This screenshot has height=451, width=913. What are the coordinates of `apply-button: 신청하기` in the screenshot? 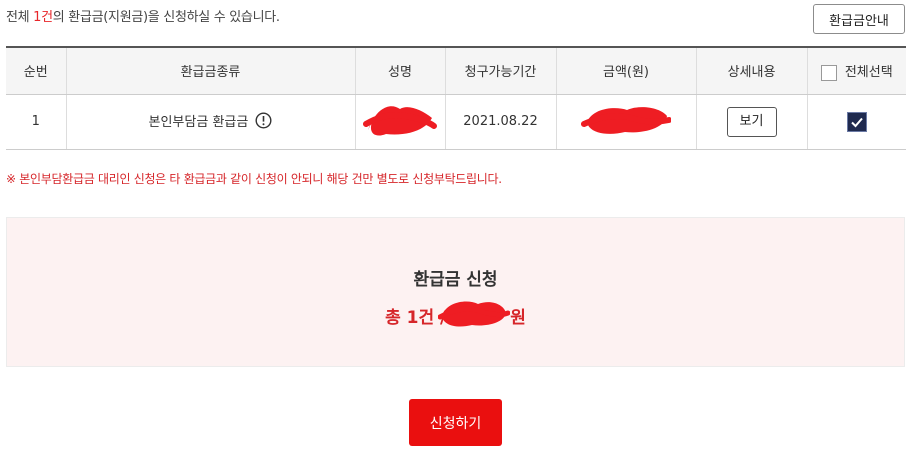 It's located at (455, 422).